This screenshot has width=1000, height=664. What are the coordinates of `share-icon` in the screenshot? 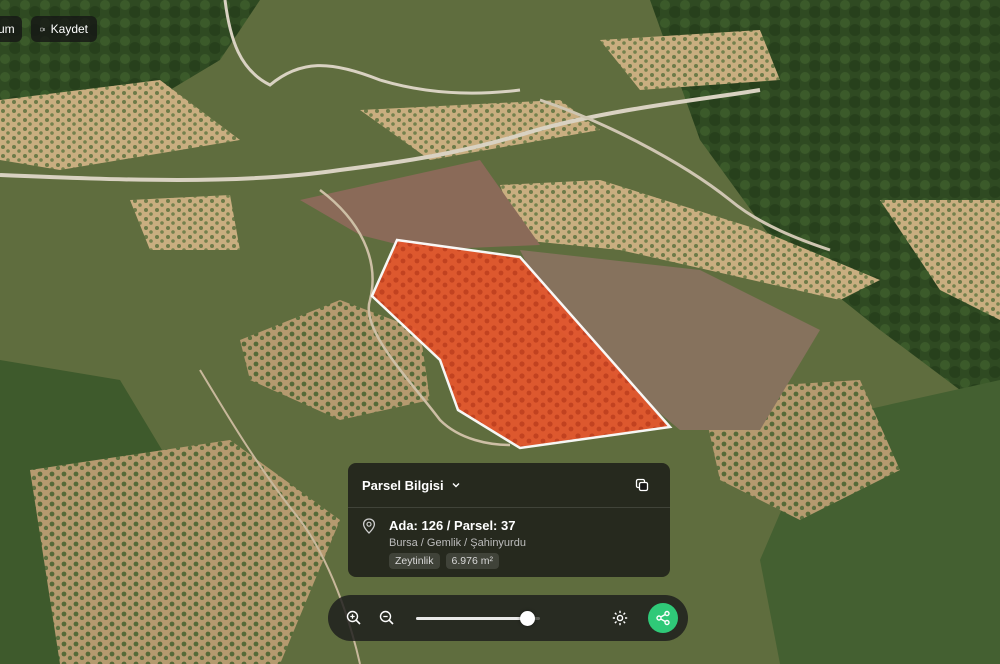 It's located at (663, 618).